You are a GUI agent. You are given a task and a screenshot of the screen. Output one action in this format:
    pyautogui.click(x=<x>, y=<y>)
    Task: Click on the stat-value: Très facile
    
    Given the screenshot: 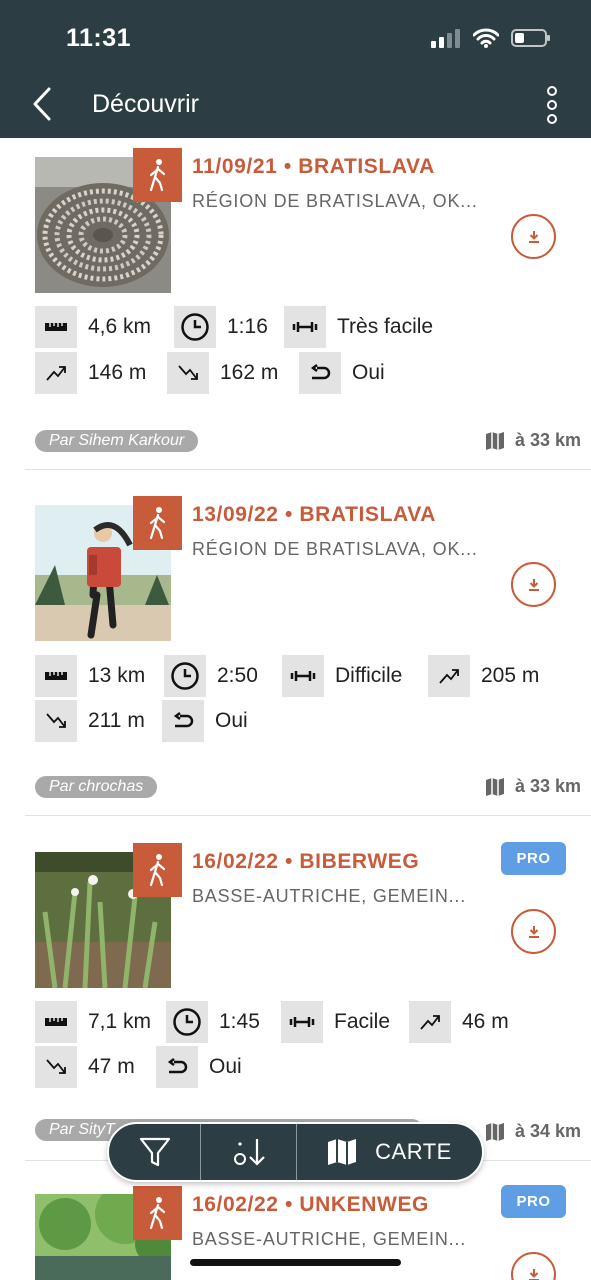 What is the action you would take?
    pyautogui.click(x=385, y=326)
    